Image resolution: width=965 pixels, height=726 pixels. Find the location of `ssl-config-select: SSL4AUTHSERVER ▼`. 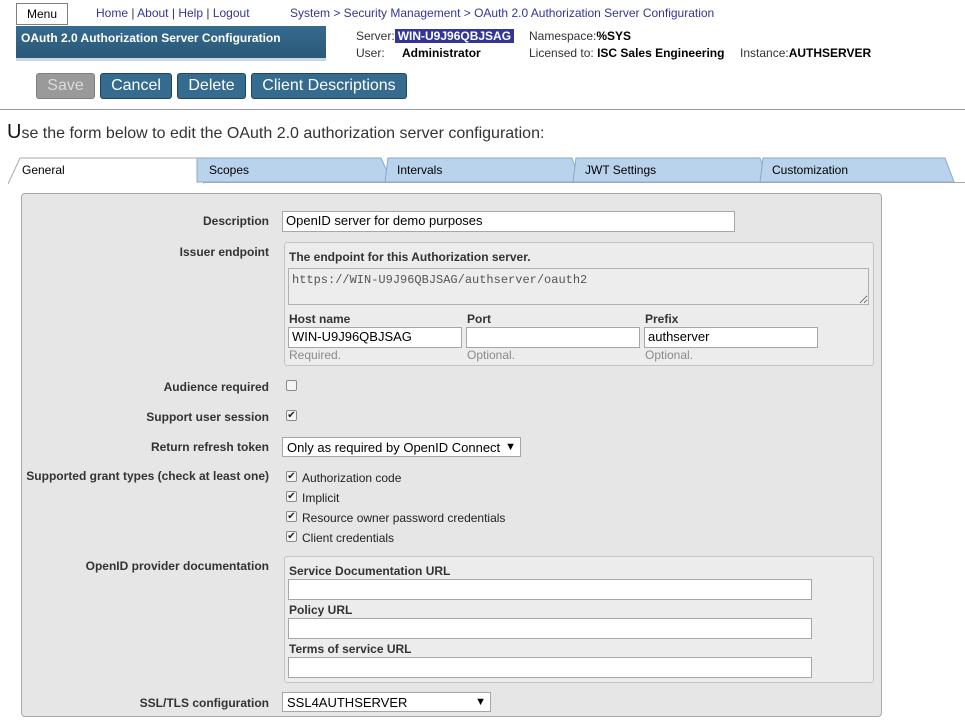

ssl-config-select: SSL4AUTHSERVER ▼ is located at coordinates (386, 702).